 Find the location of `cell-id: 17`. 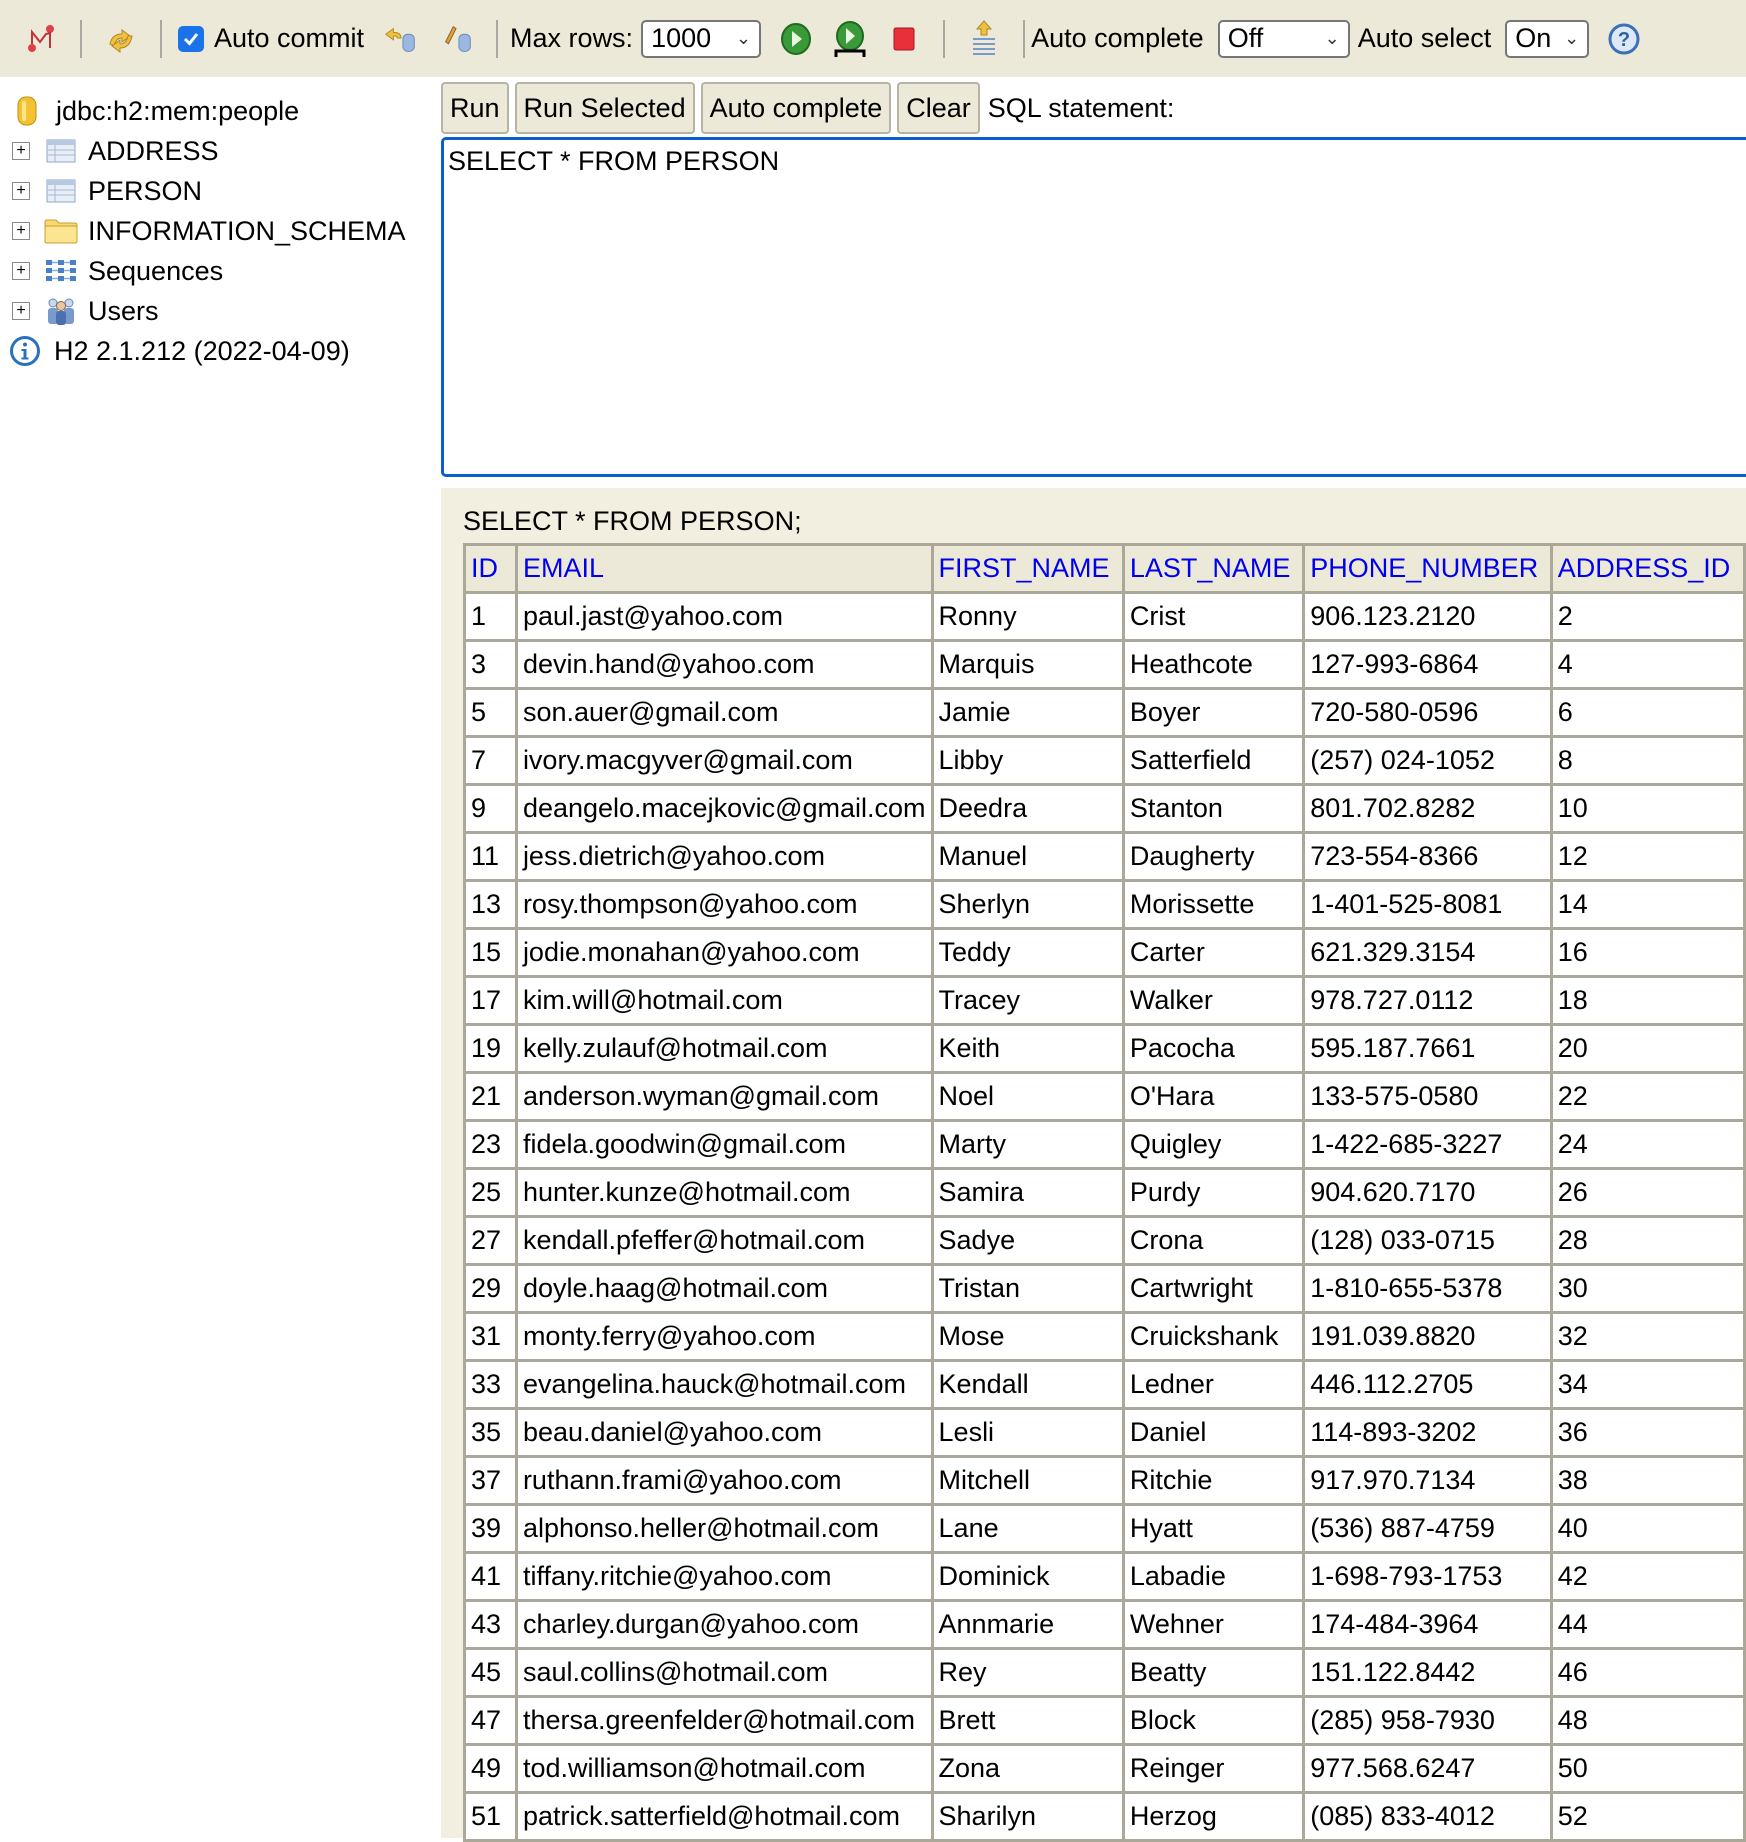

cell-id: 17 is located at coordinates (490, 1000).